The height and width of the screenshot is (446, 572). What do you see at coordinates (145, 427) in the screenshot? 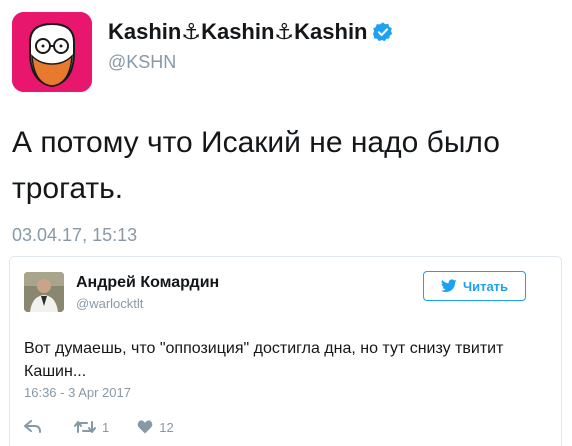
I see `heart-icon` at bounding box center [145, 427].